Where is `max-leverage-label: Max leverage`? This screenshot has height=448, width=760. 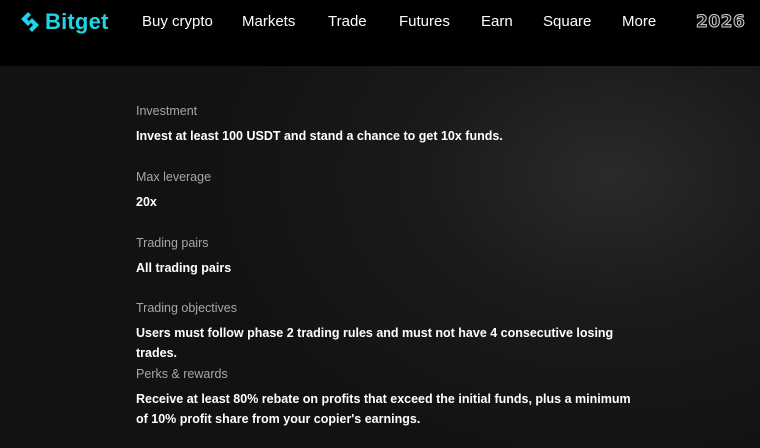
max-leverage-label: Max leverage is located at coordinates (174, 177).